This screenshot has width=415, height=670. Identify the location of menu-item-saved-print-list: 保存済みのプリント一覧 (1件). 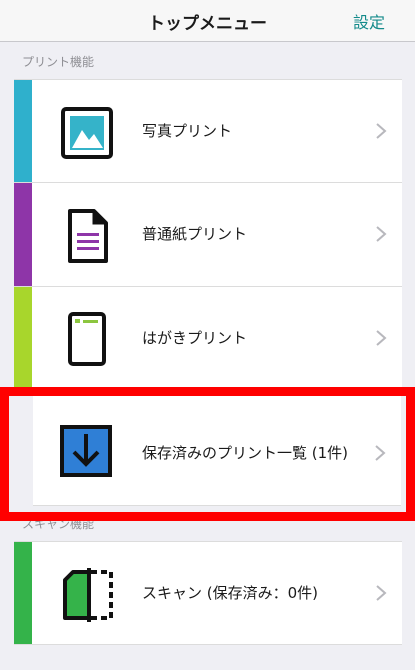
(217, 451).